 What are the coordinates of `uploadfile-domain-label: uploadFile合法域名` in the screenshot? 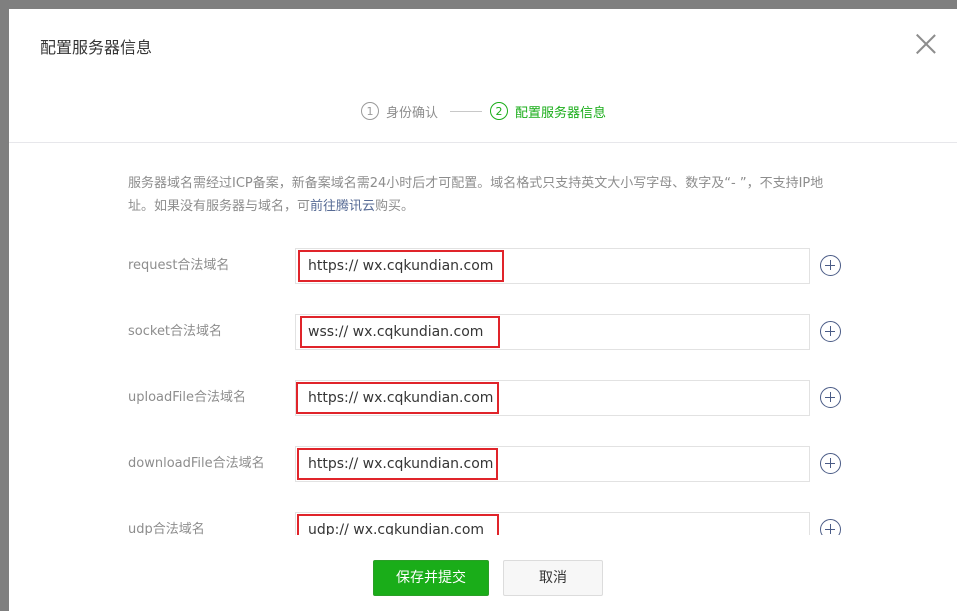 It's located at (187, 397).